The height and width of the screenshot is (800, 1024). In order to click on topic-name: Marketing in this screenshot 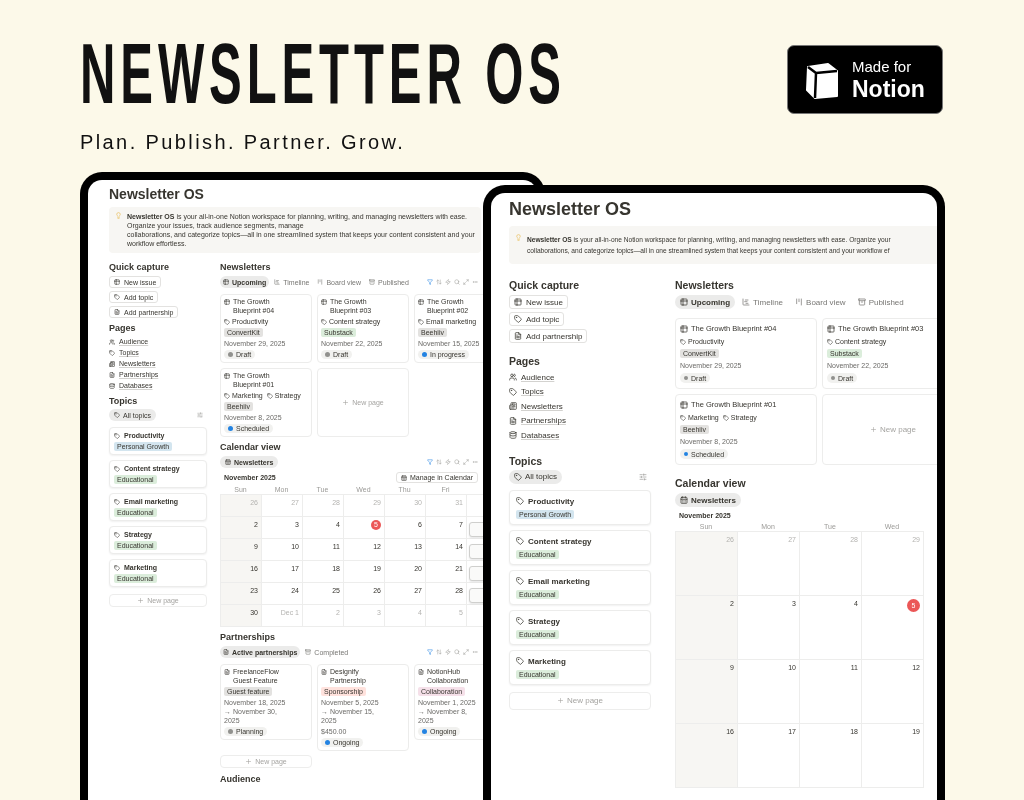, I will do `click(547, 661)`.